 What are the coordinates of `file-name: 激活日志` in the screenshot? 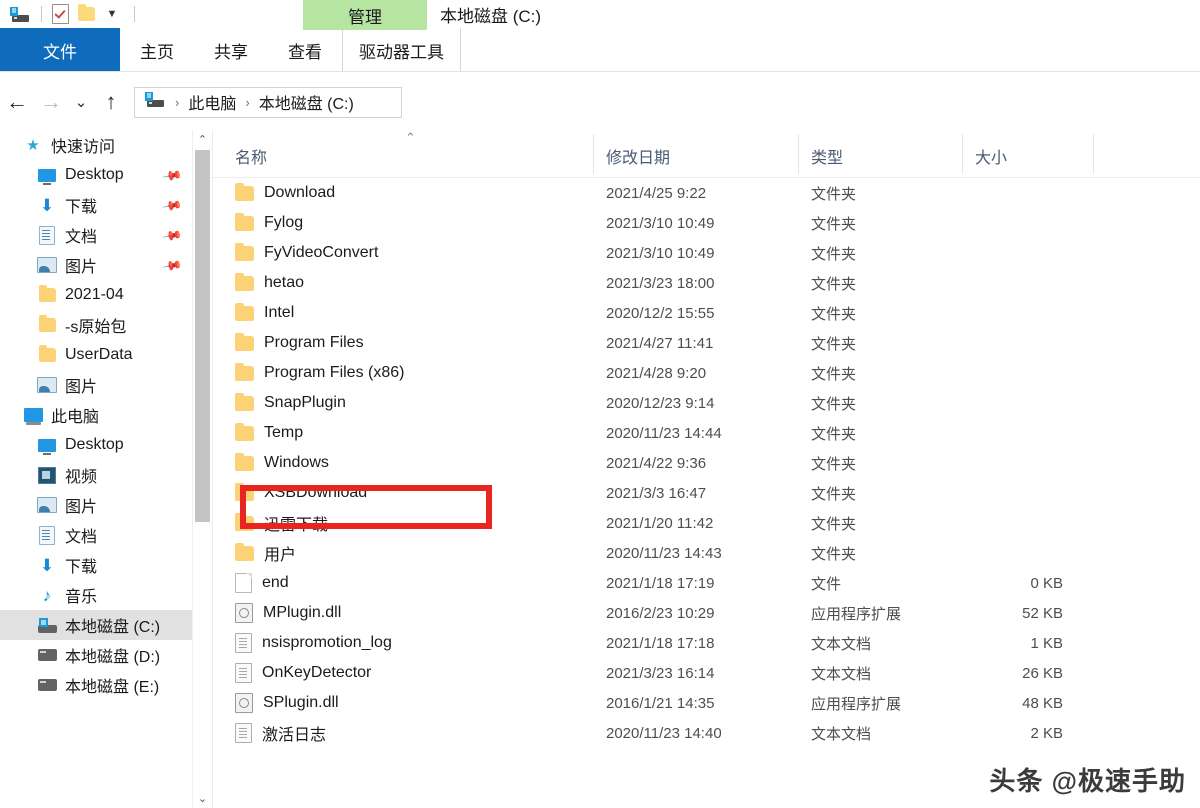 It's located at (294, 735).